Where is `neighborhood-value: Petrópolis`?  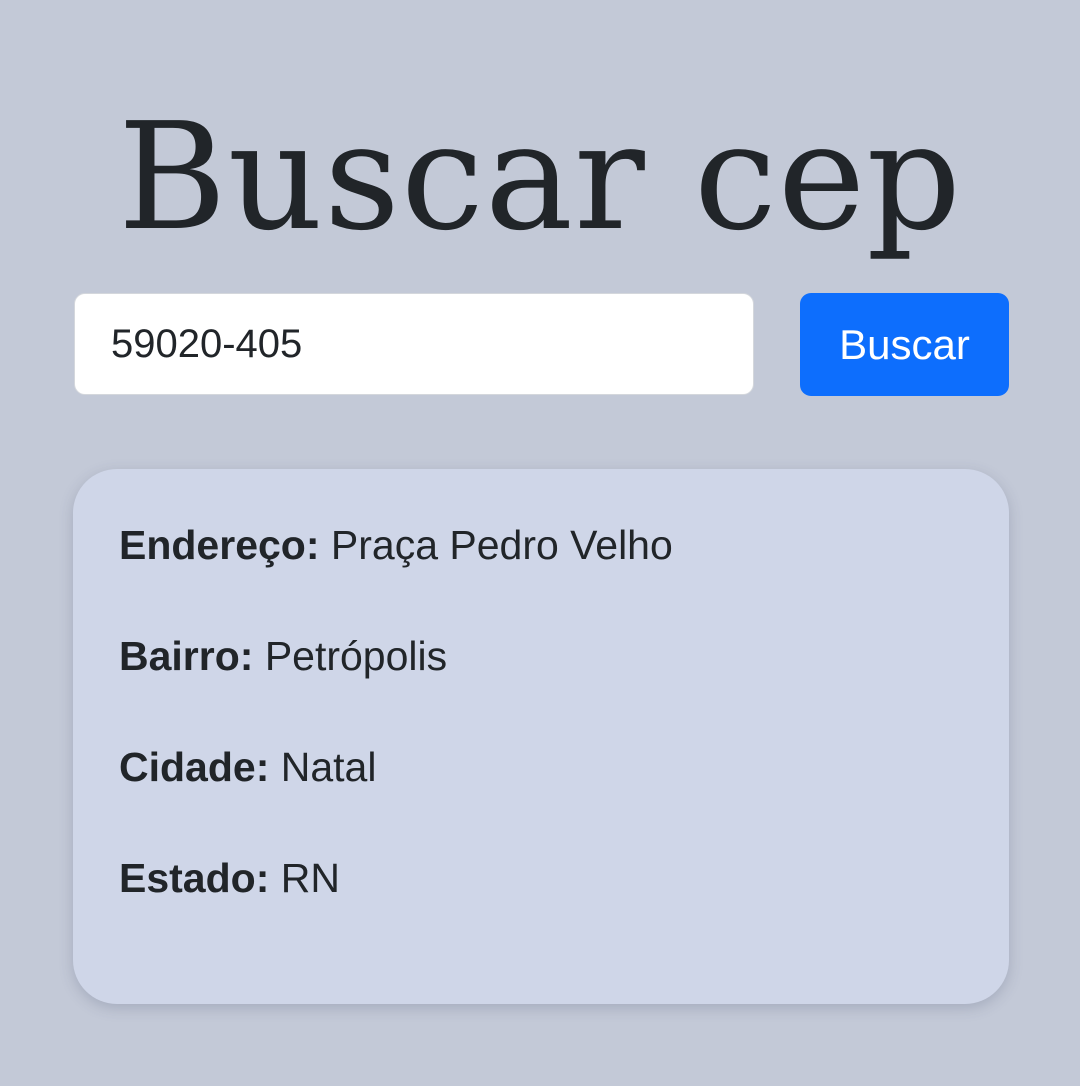 neighborhood-value: Petrópolis is located at coordinates (356, 656).